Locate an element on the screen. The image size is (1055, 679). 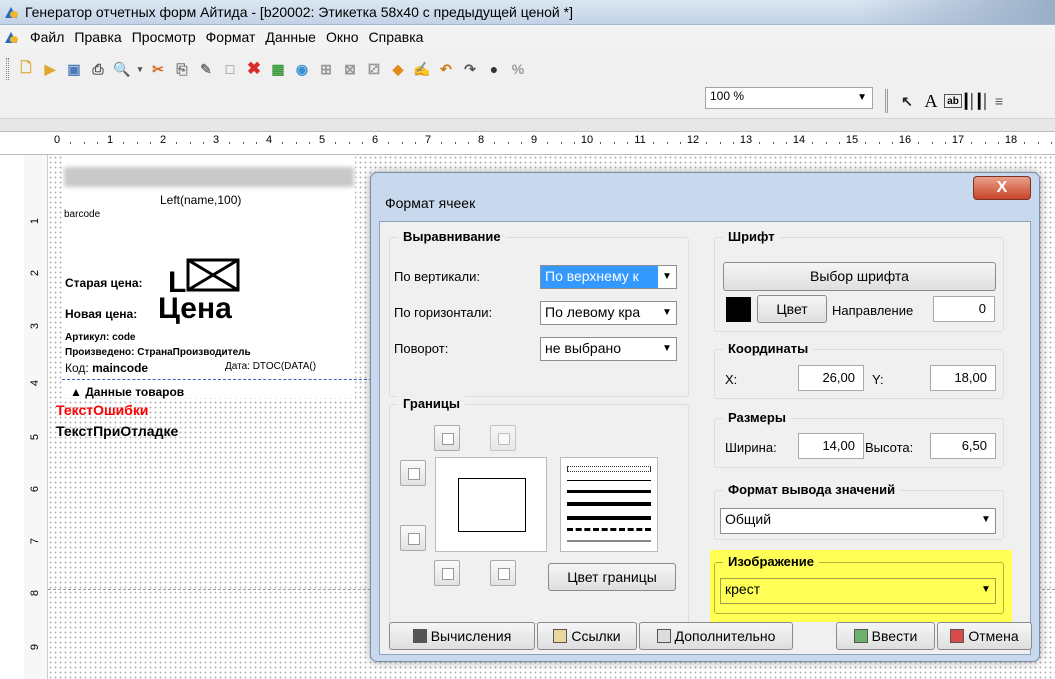
new-doc-icon: 🗋 is located at coordinates (26, 69).